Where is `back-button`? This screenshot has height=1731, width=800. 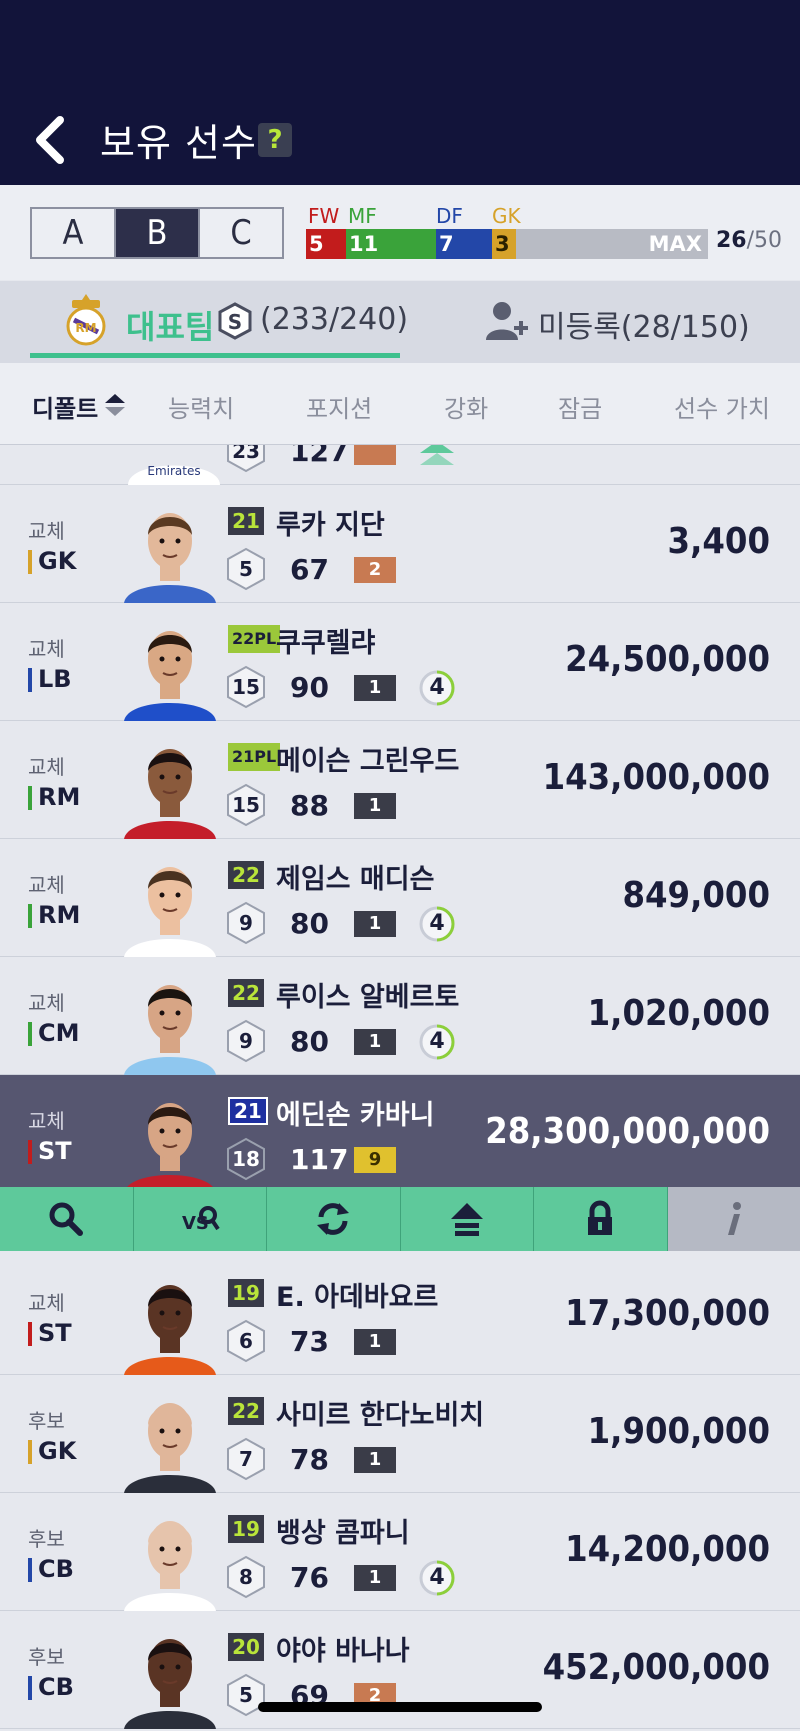 back-button is located at coordinates (53, 140).